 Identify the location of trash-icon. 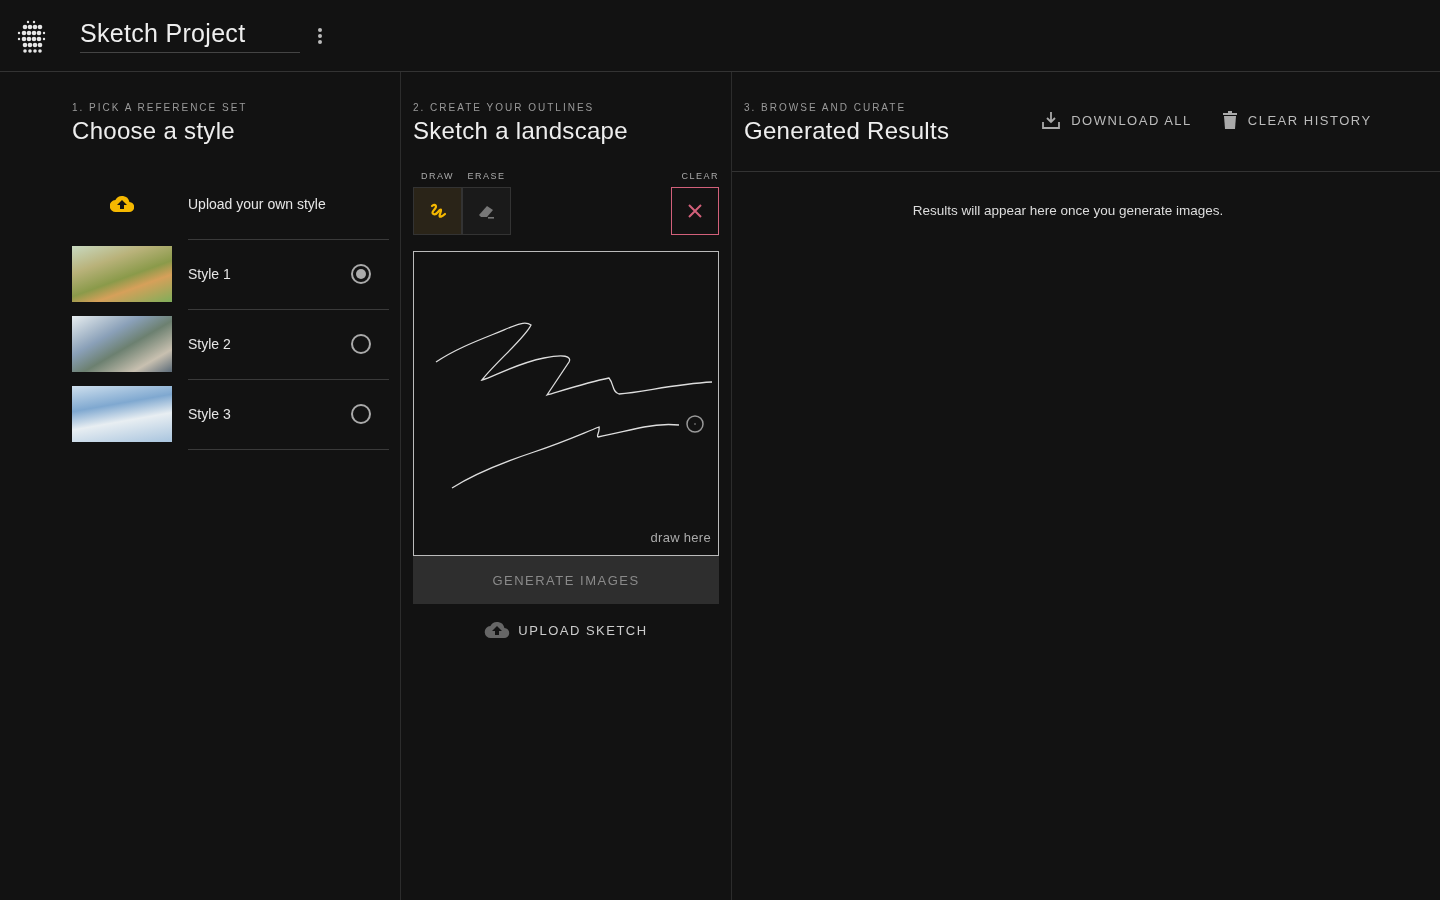
(1229, 120).